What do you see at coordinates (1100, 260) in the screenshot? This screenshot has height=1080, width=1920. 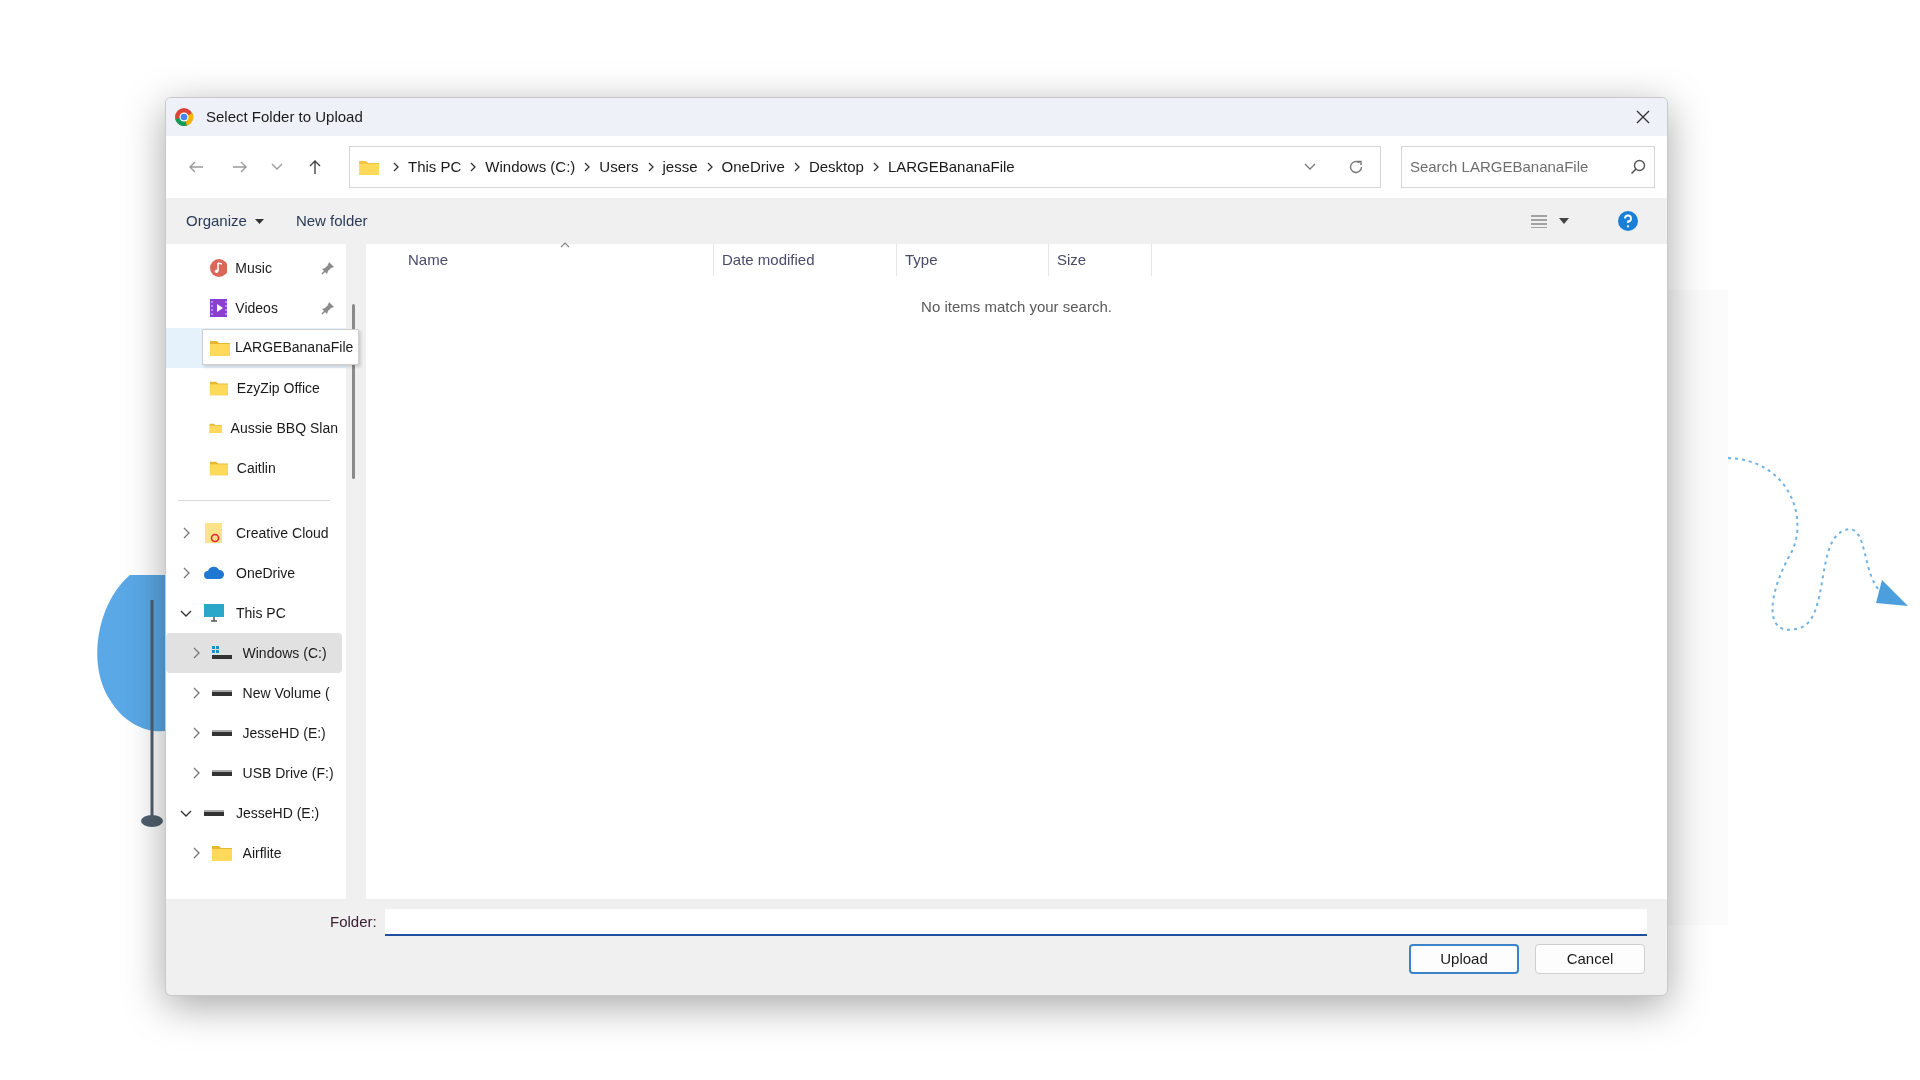 I see `column-header: Size` at bounding box center [1100, 260].